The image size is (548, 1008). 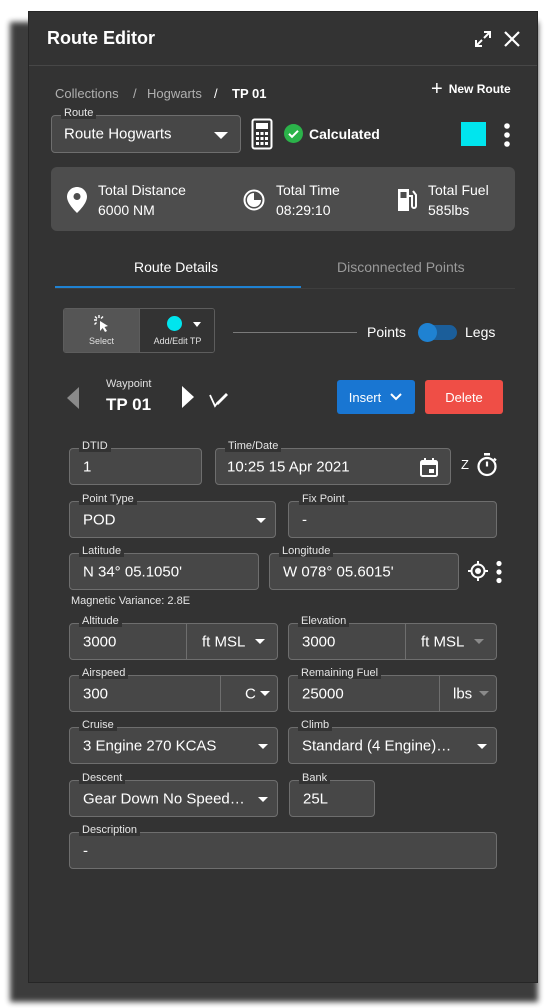 What do you see at coordinates (87, 466) in the screenshot?
I see `dtid-value: 1` at bounding box center [87, 466].